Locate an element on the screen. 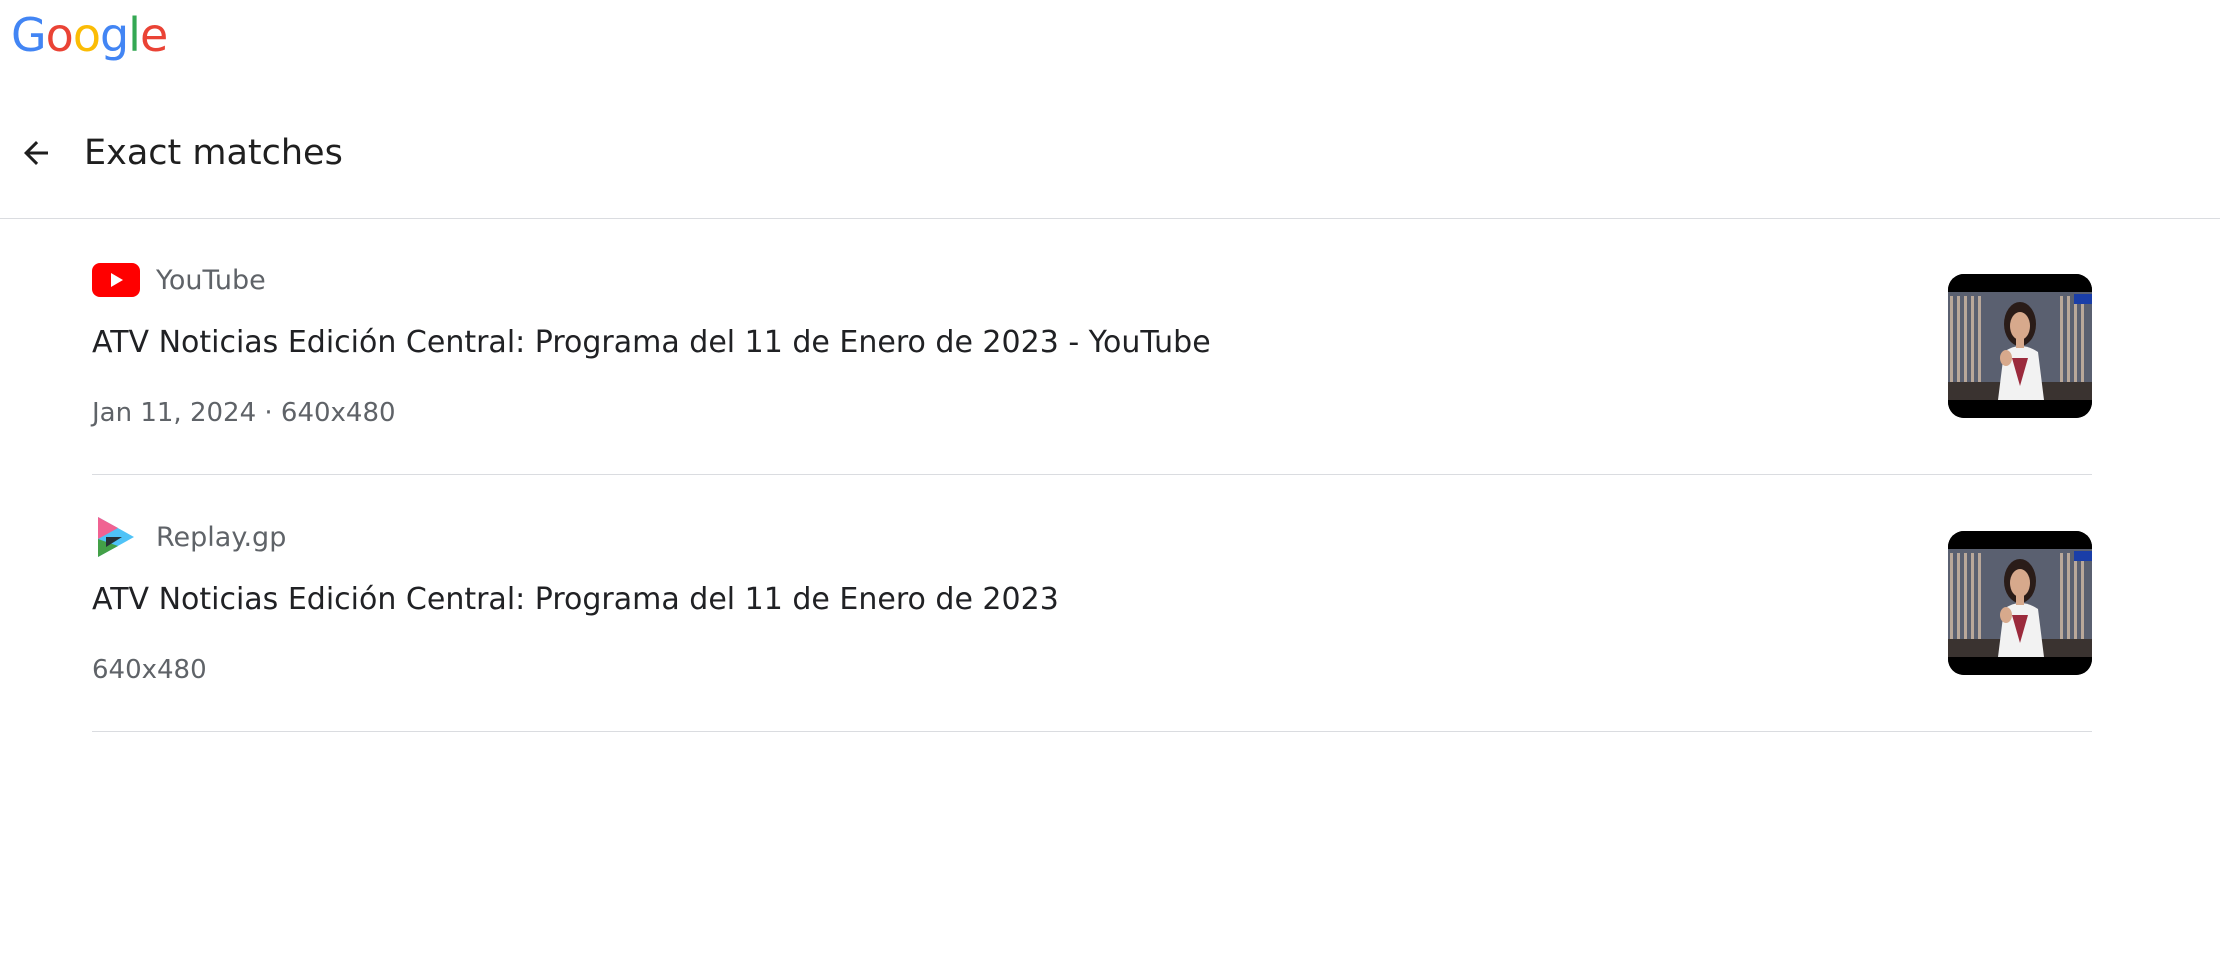 The height and width of the screenshot is (972, 2220). back-button is located at coordinates (36, 153).